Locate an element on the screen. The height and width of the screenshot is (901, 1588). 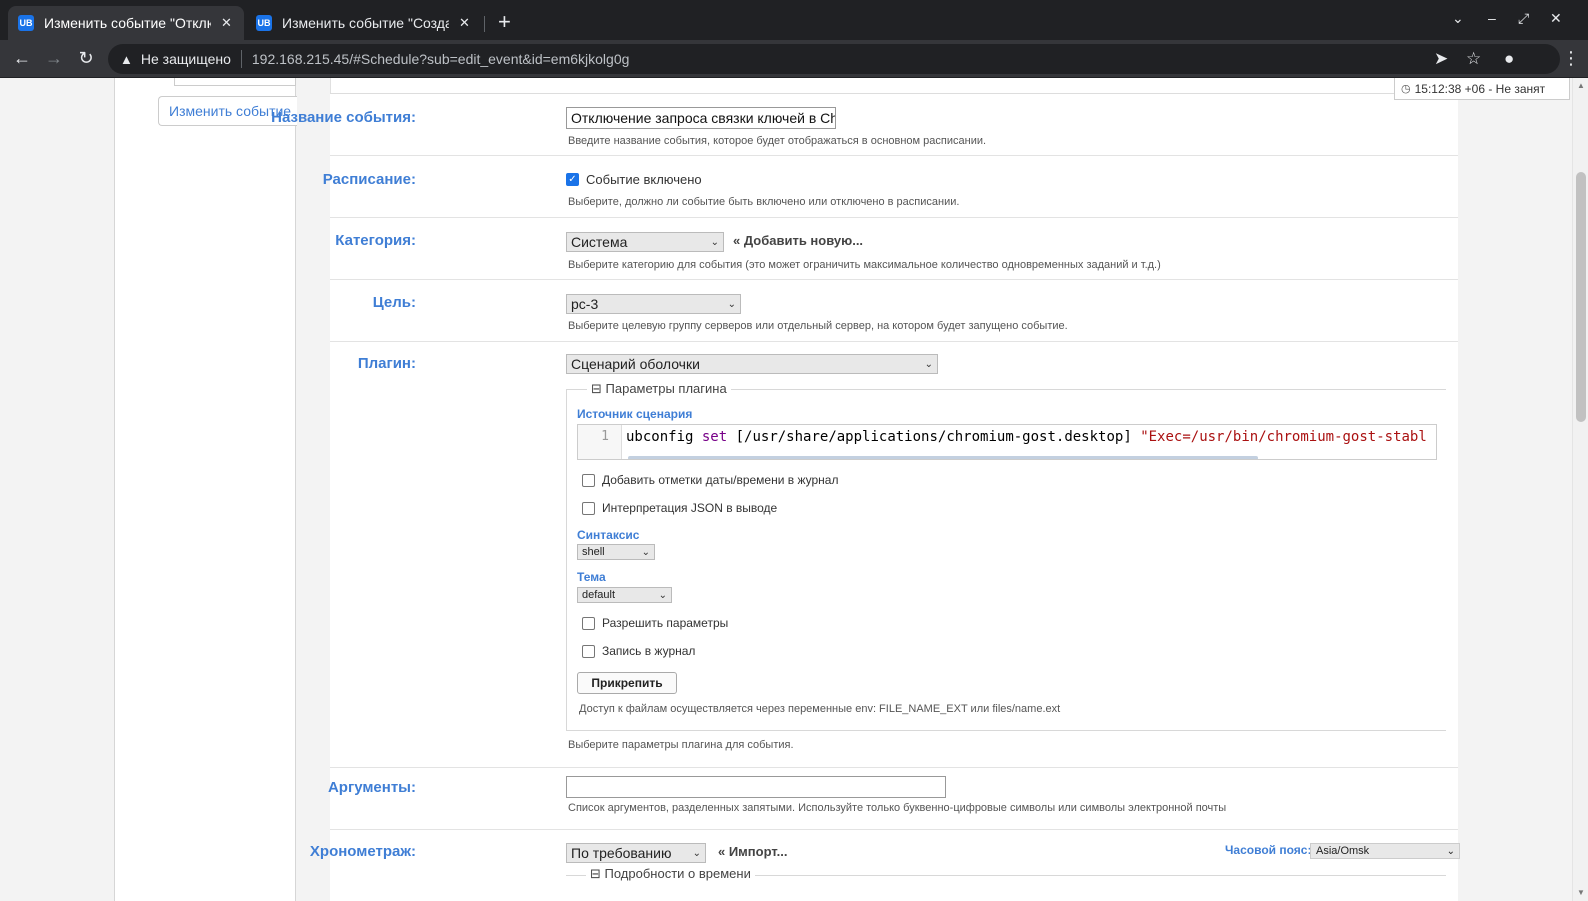
browser-tab-inactive: UB Изменить событие "Создание ✕ is located at coordinates (364, 23).